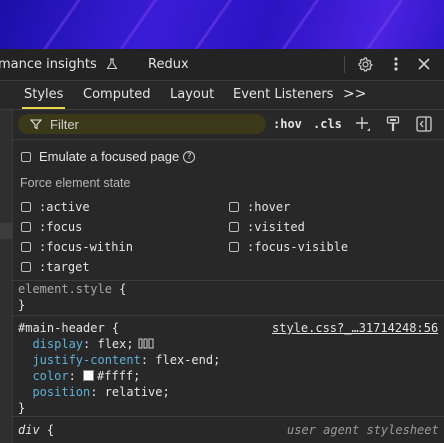 The image size is (444, 443). I want to click on state-active-checkbox, so click(26, 207).